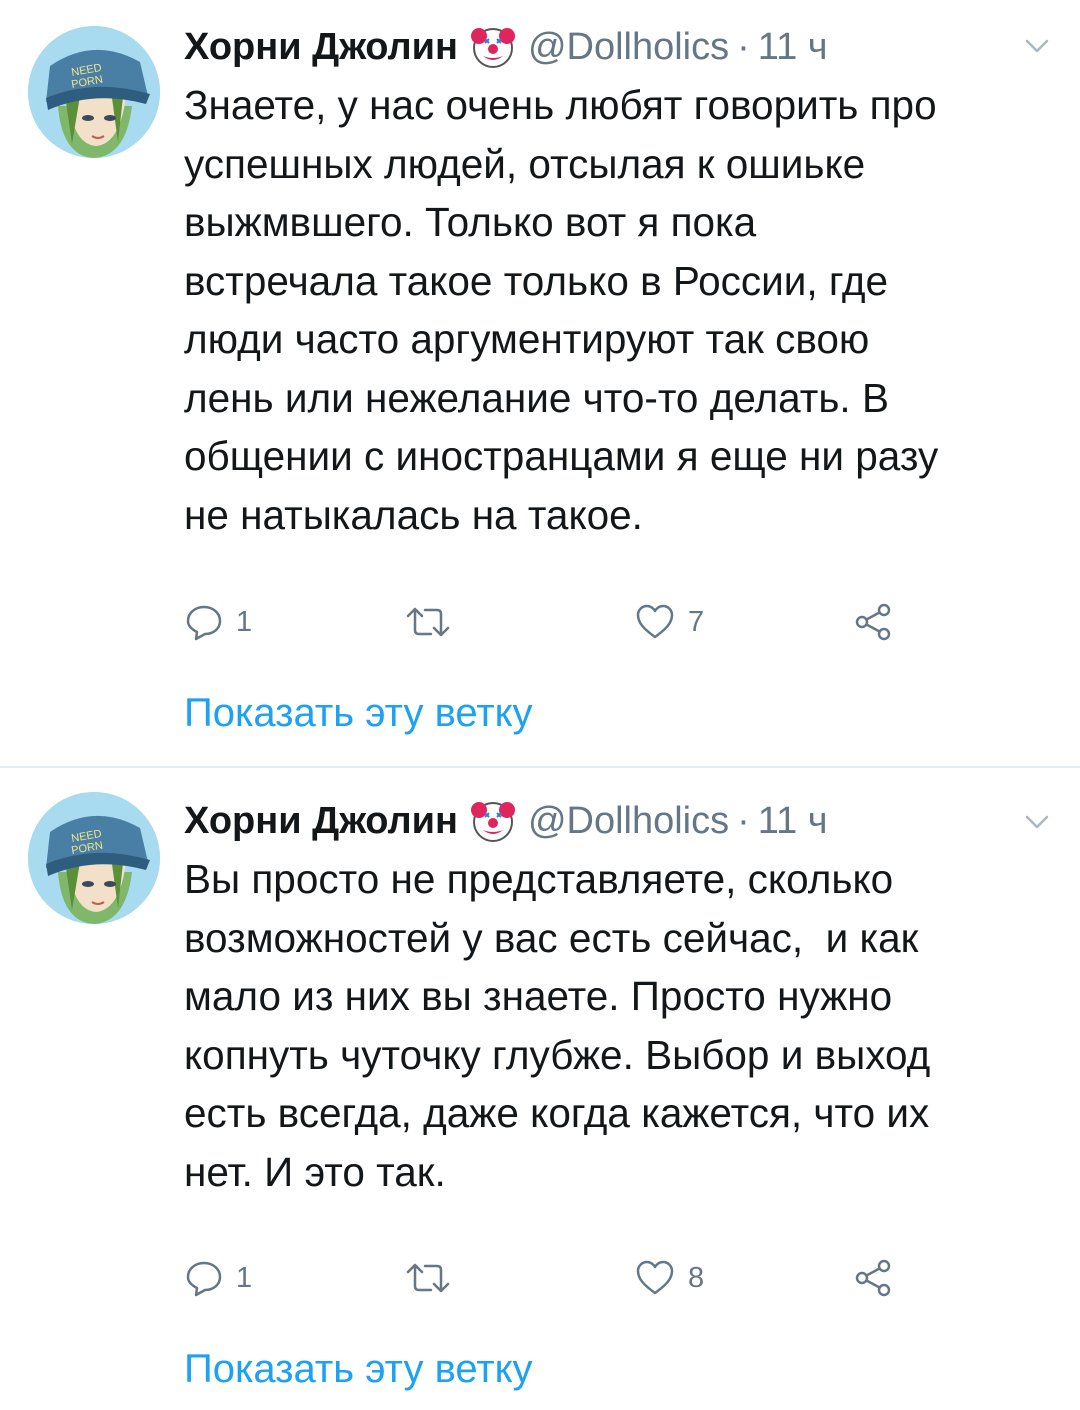 The width and height of the screenshot is (1080, 1410). What do you see at coordinates (696, 621) in the screenshot?
I see `like-count: 7` at bounding box center [696, 621].